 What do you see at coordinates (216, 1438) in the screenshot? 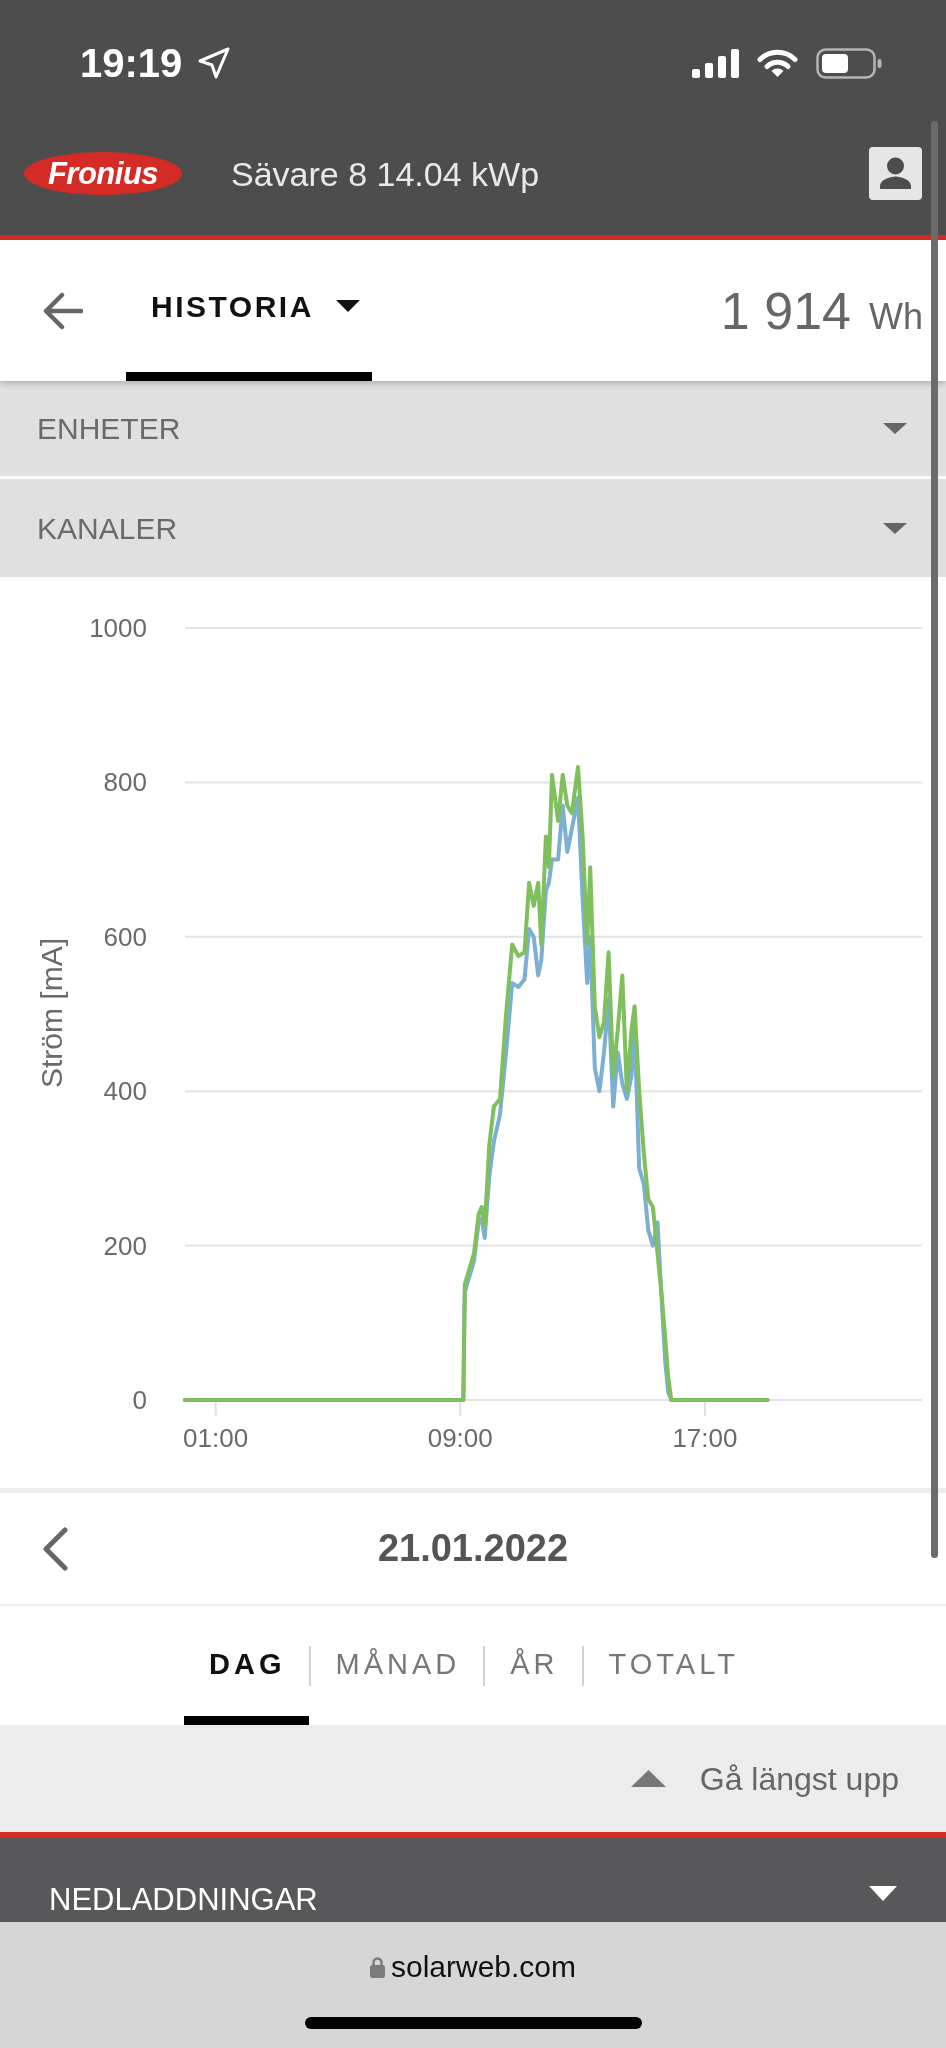
I see `axis-tick-label: 01:00` at bounding box center [216, 1438].